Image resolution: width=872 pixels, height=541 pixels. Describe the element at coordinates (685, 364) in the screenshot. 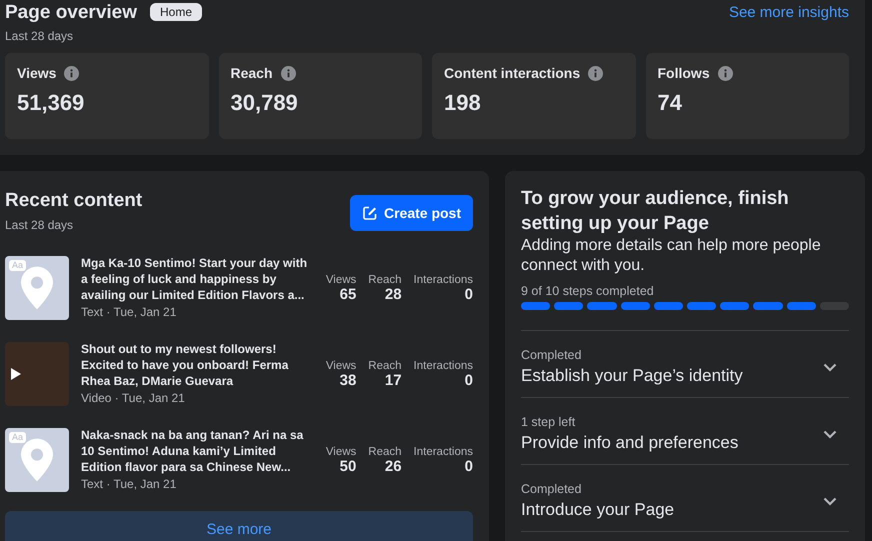

I see `setup-step-item: Completed Establish your Page’s identity` at that location.